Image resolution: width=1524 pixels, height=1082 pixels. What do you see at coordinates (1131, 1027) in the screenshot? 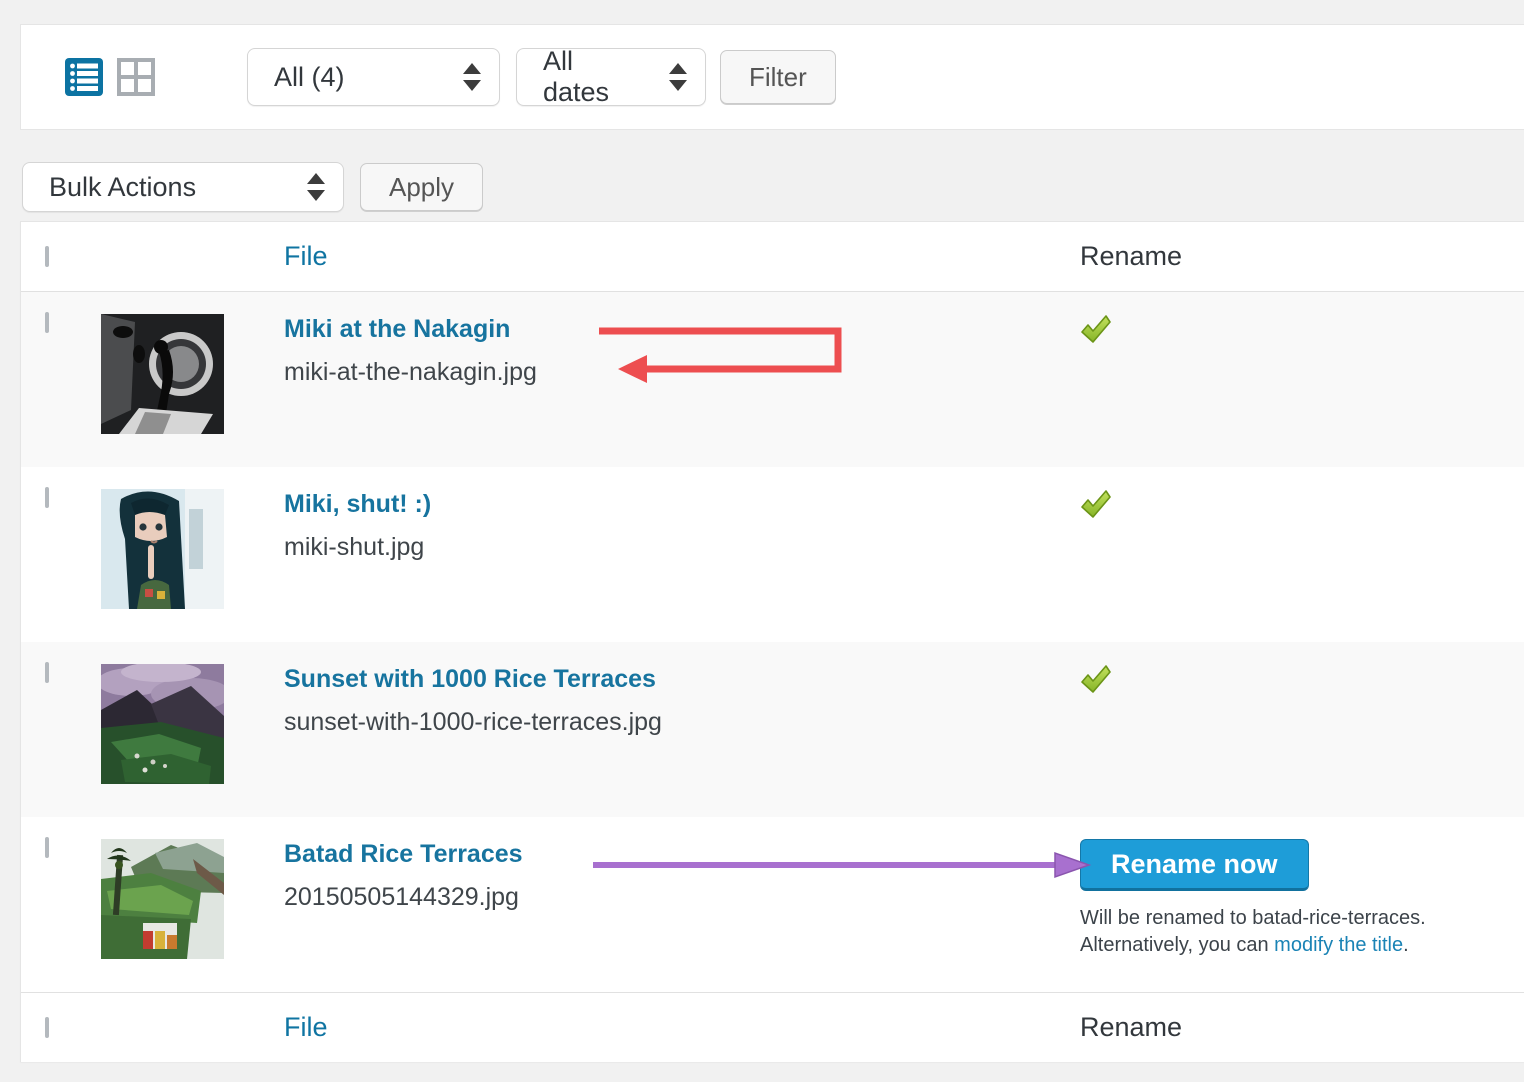
I see `column-footer-rename: Rename` at bounding box center [1131, 1027].